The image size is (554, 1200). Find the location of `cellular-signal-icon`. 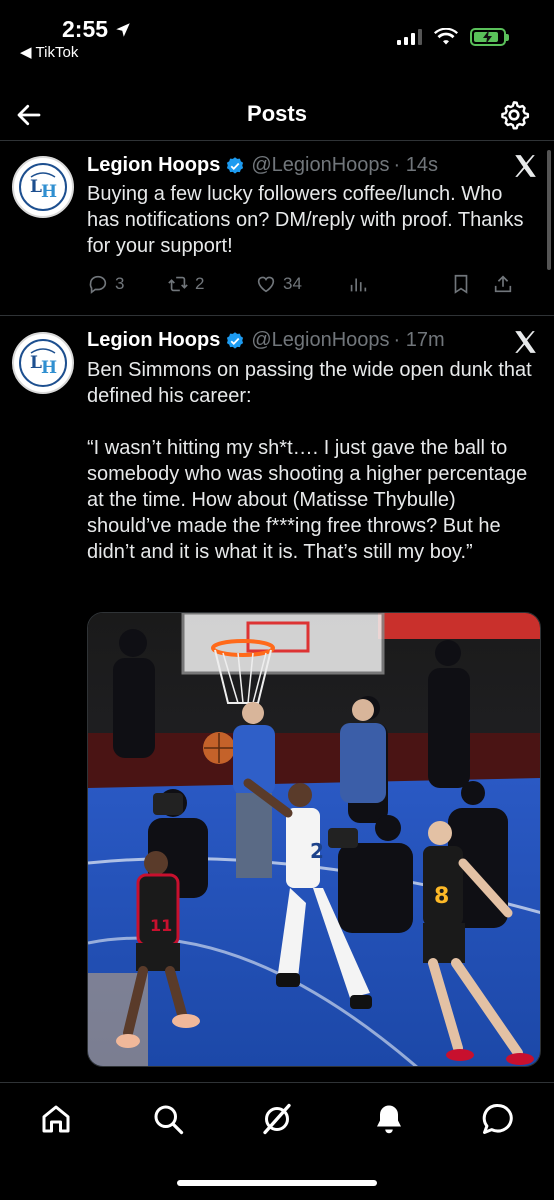

cellular-signal-icon is located at coordinates (409, 37).